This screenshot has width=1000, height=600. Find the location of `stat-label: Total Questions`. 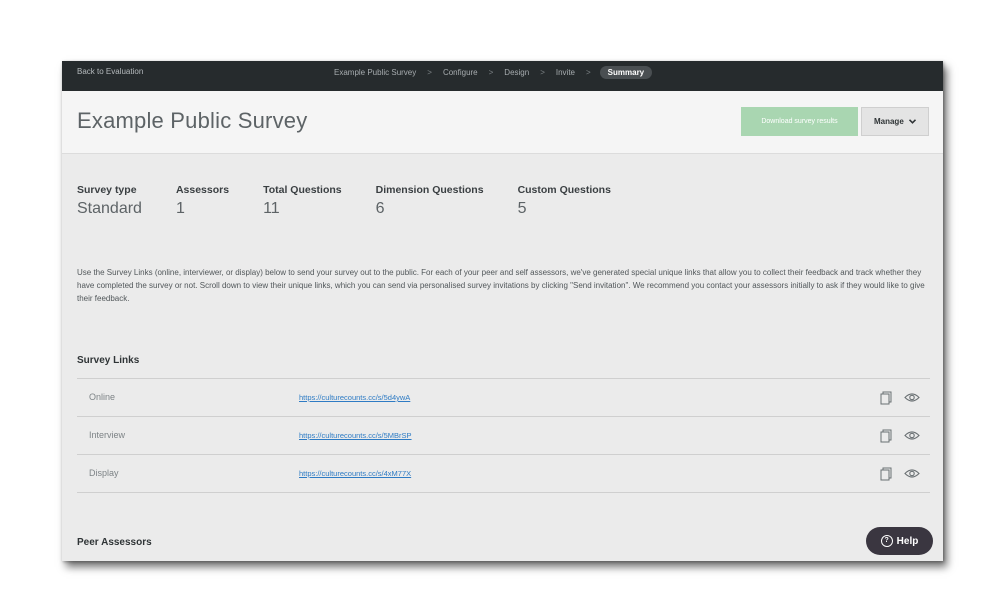

stat-label: Total Questions is located at coordinates (302, 190).